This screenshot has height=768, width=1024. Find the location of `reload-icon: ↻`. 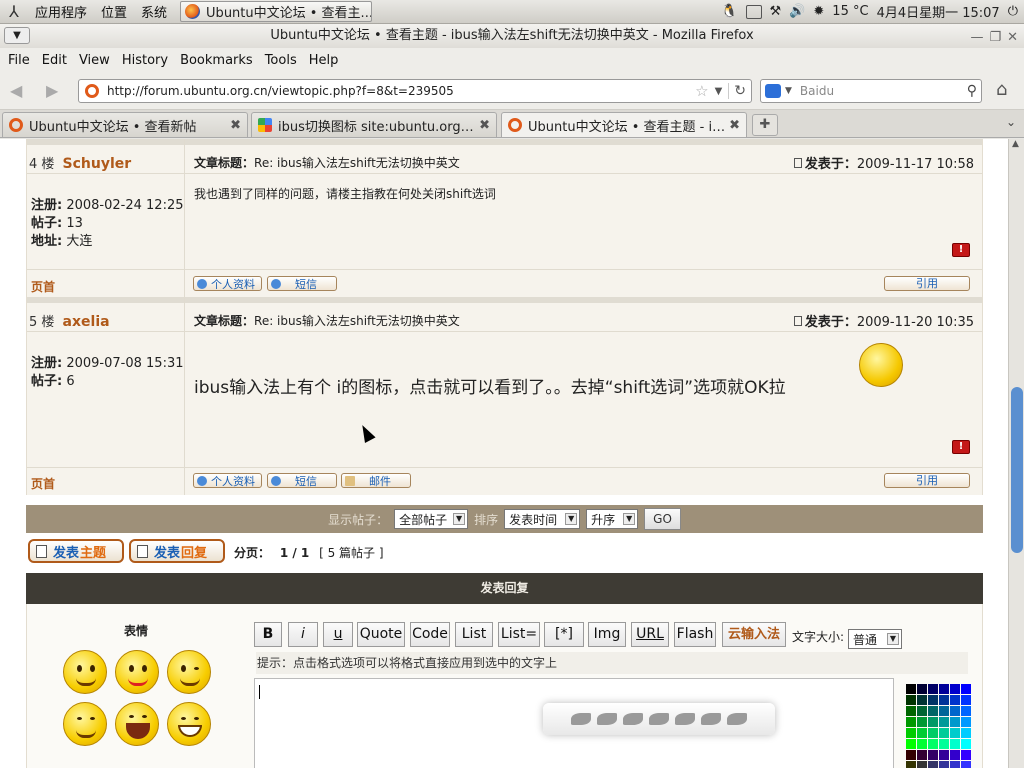

reload-icon: ↻ is located at coordinates (739, 91).